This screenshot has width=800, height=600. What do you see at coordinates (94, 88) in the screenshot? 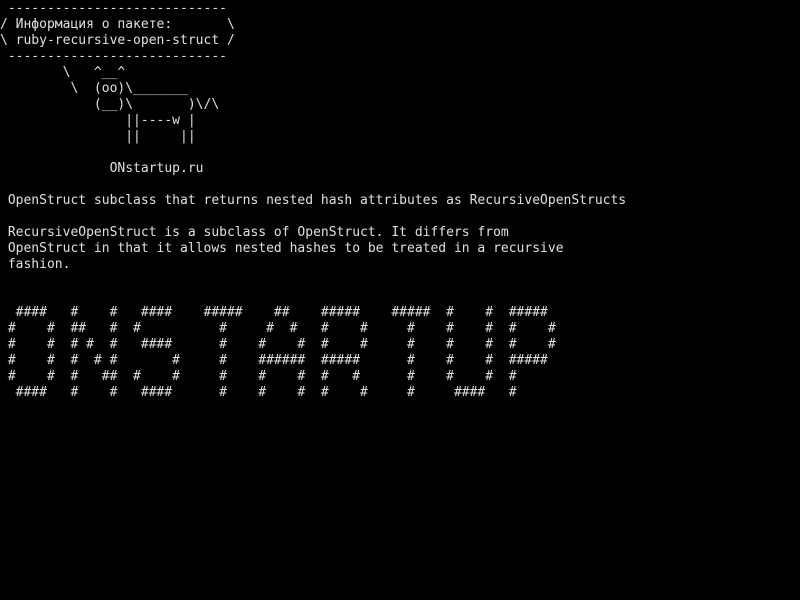
I see `cowsay-line: \ (oo)\_______` at bounding box center [94, 88].